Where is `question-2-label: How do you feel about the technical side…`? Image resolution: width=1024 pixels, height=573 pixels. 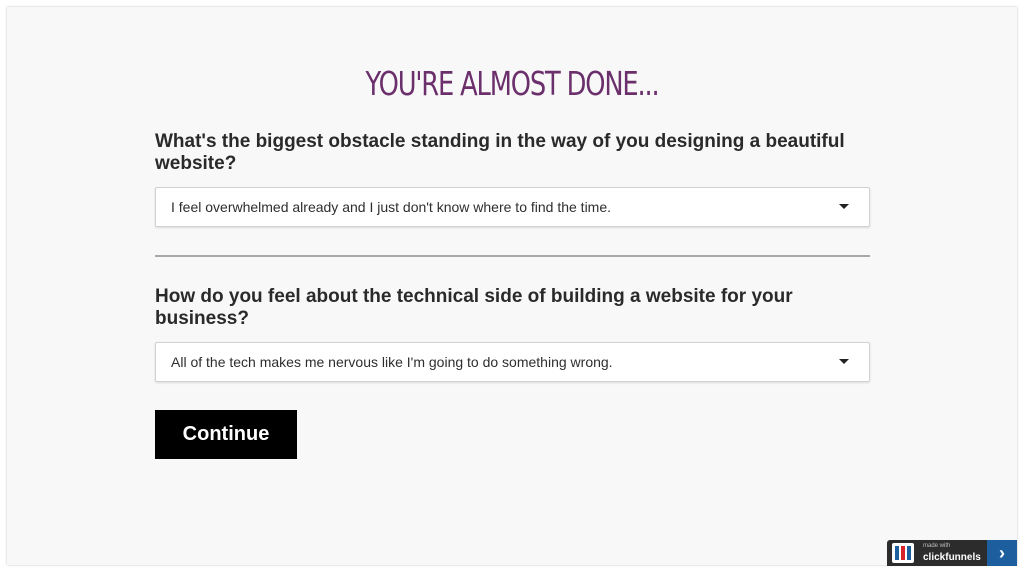
question-2-label: How do you feel about the technical side… is located at coordinates (474, 307).